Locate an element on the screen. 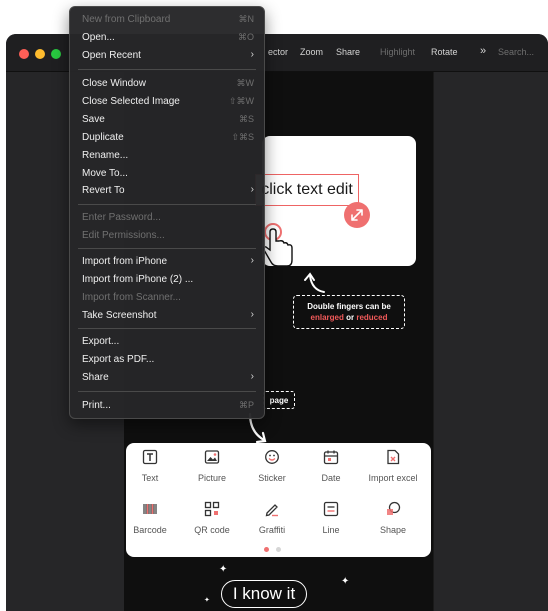 This screenshot has width=548, height=611. i-know-it-button: I know it is located at coordinates (264, 594).